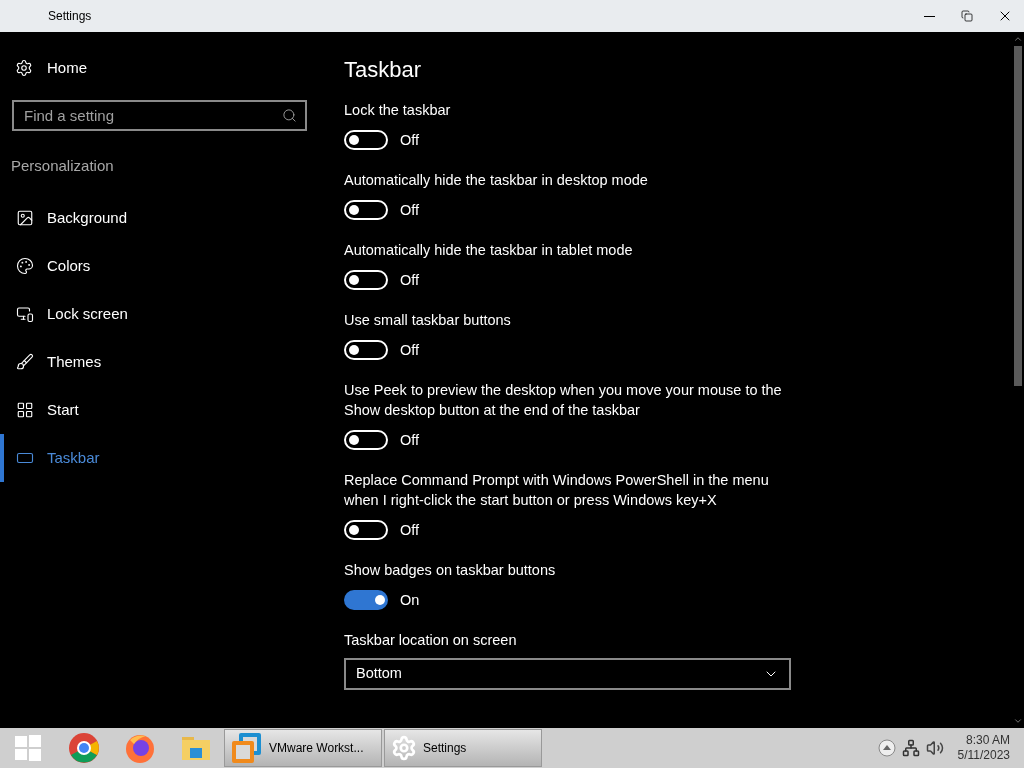 This screenshot has height=768, width=1024. I want to click on page-title: Taskbar, so click(383, 70).